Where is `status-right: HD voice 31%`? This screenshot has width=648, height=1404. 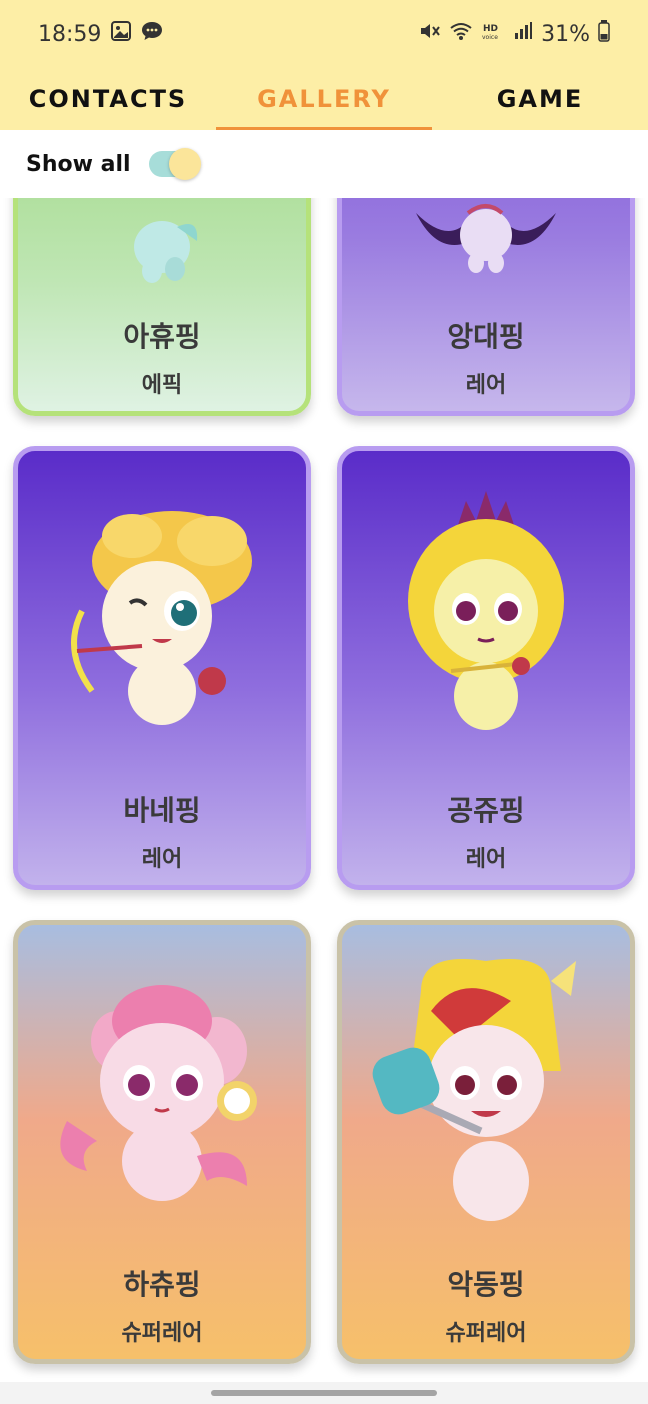
status-right: HD voice 31% is located at coordinates (514, 34).